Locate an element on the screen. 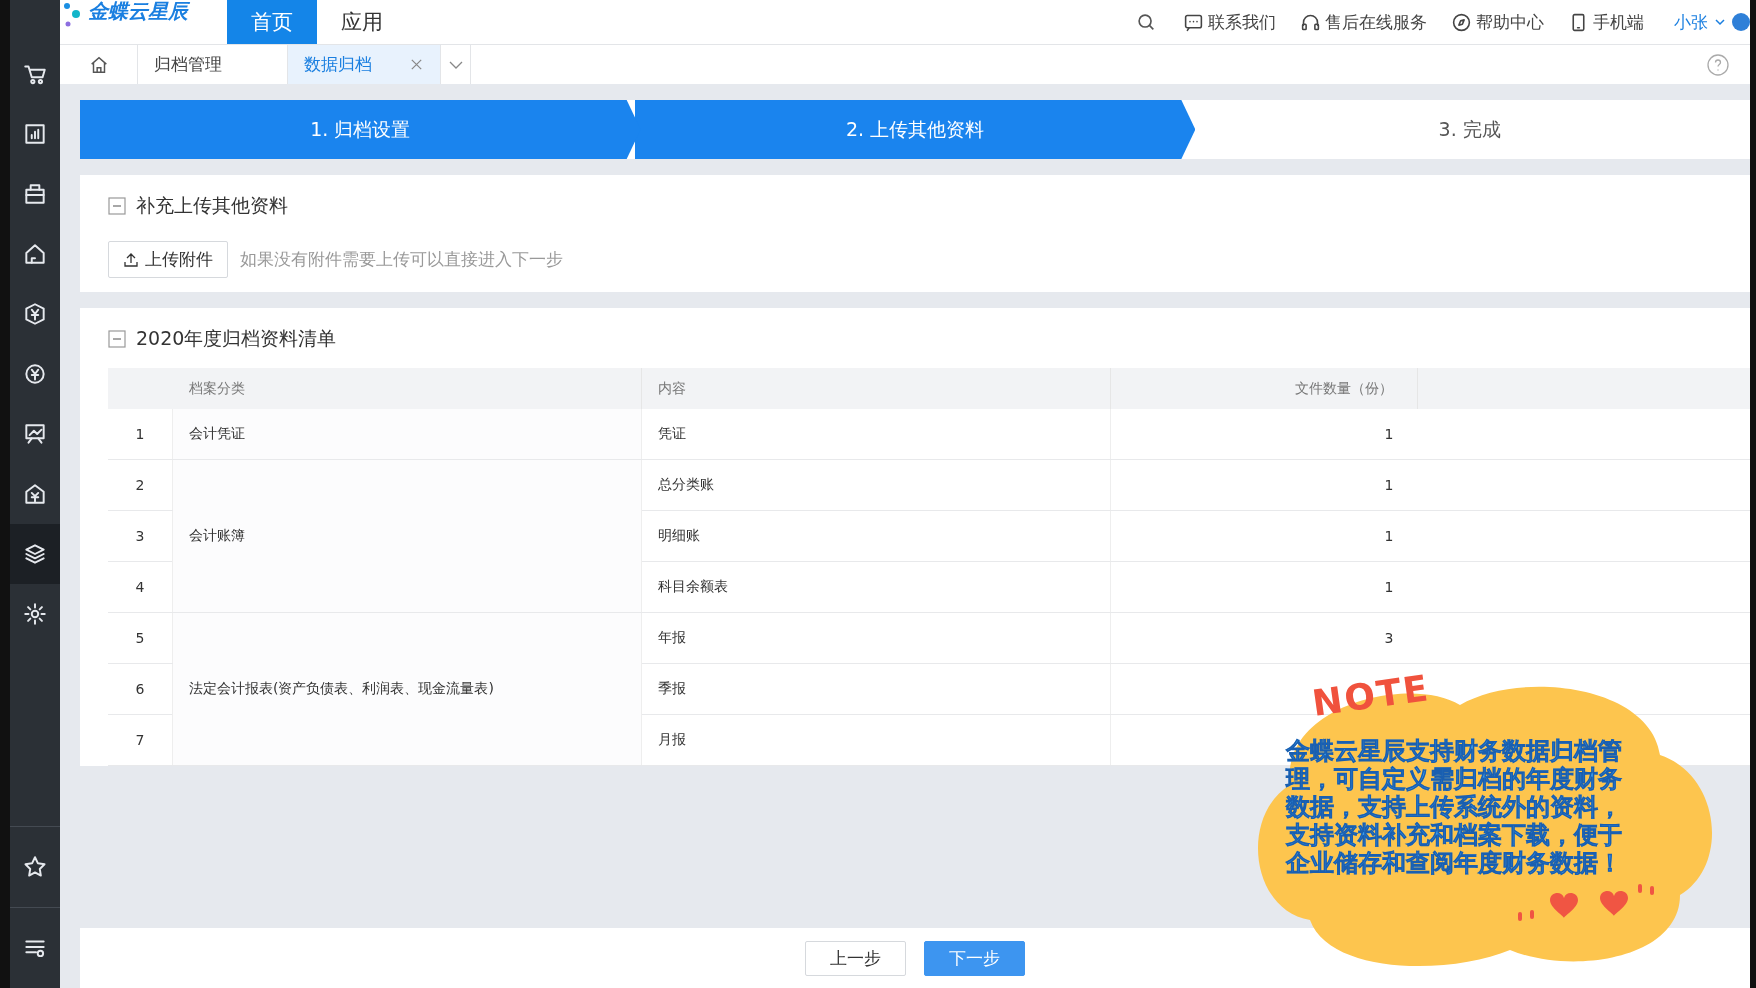 The height and width of the screenshot is (988, 1756). table-cell: 月报 is located at coordinates (876, 740).